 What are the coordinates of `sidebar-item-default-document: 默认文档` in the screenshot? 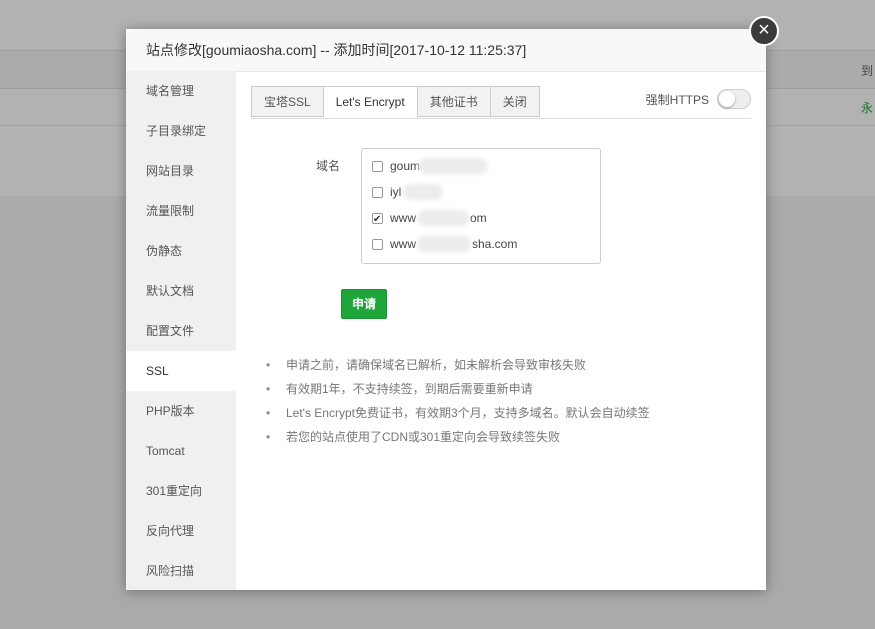 It's located at (181, 291).